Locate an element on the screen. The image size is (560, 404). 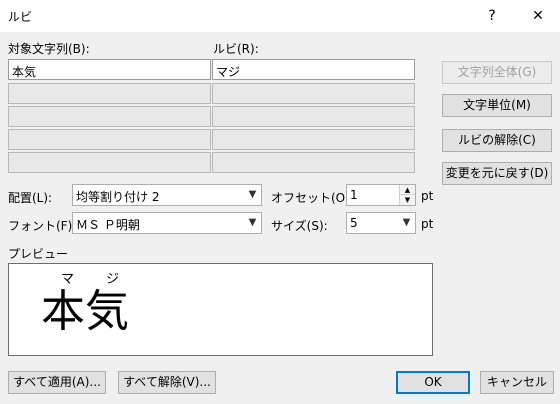
target-string-header: 対象文字列(B): is located at coordinates (49, 49).